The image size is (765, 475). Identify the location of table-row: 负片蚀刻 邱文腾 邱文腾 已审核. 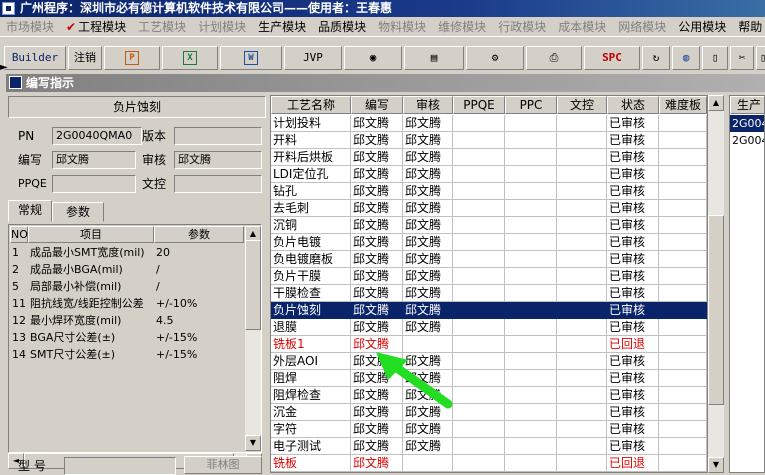
(489, 310).